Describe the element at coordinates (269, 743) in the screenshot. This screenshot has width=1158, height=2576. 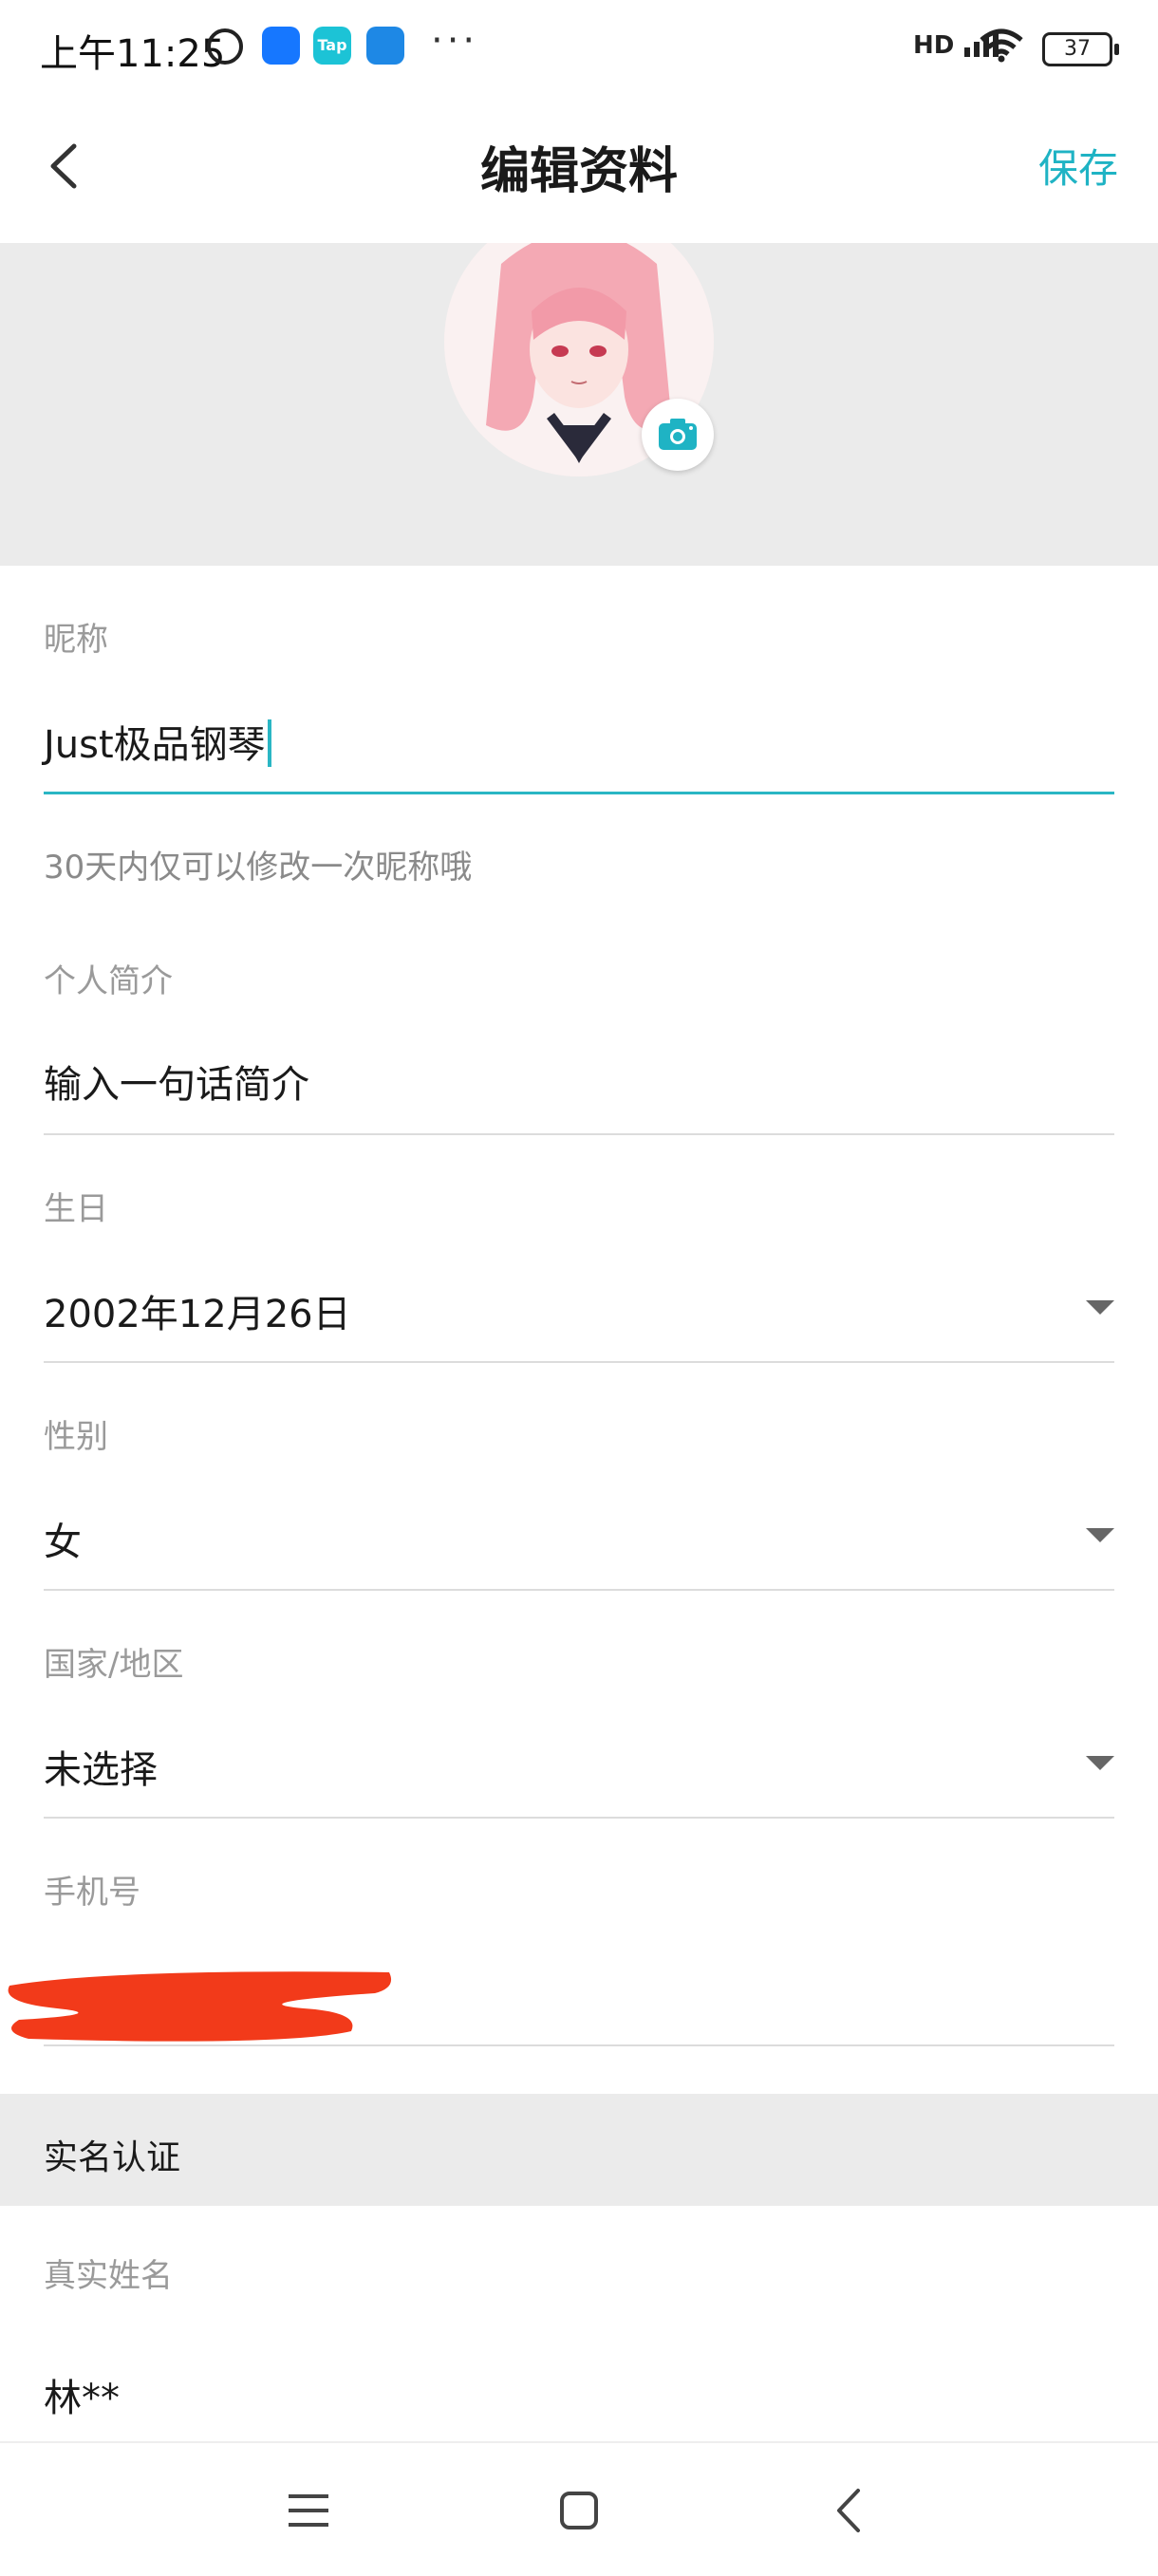
I see `text-cursor` at that location.